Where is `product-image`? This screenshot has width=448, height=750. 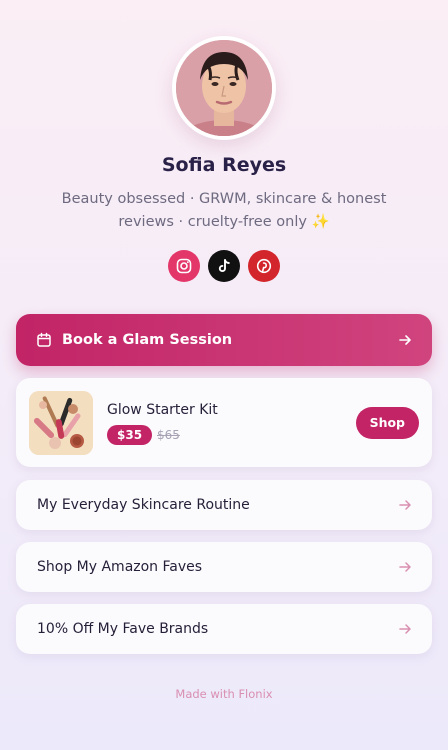
product-image is located at coordinates (61, 423).